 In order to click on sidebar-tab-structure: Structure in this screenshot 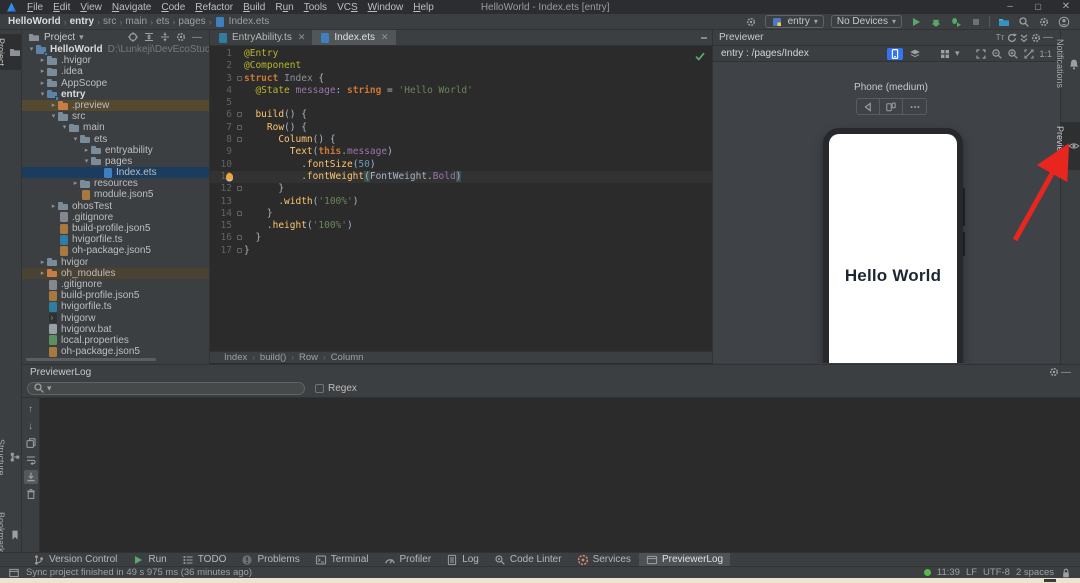, I will do `click(10, 457)`.